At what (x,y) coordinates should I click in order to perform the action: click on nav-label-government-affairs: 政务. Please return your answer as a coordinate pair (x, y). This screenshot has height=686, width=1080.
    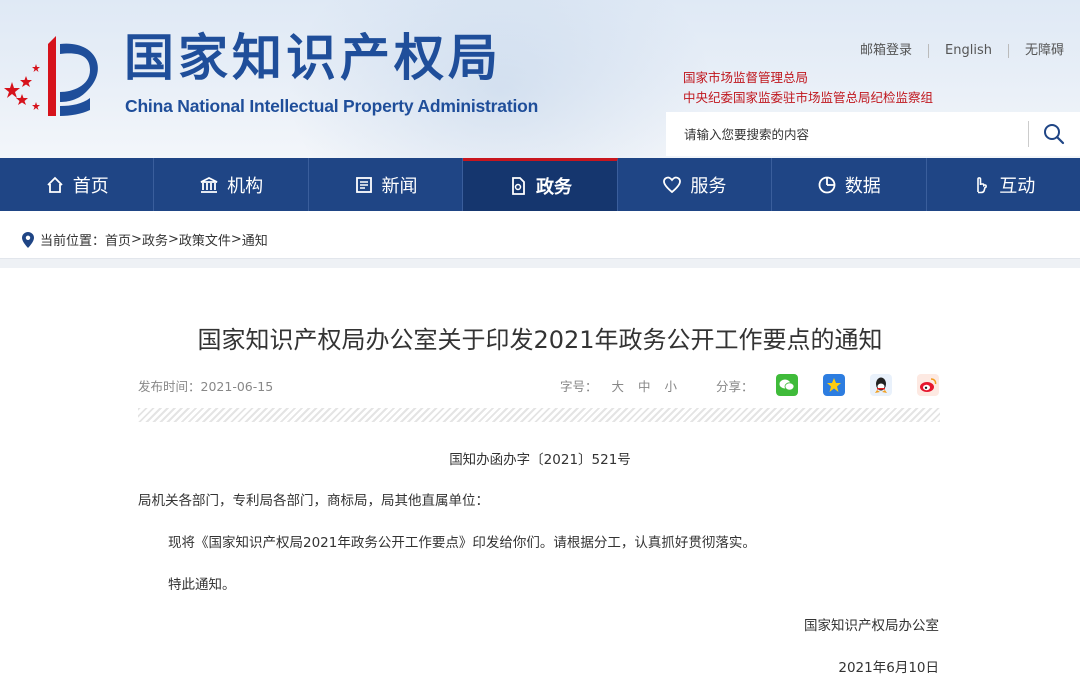
    Looking at the image, I should click on (553, 187).